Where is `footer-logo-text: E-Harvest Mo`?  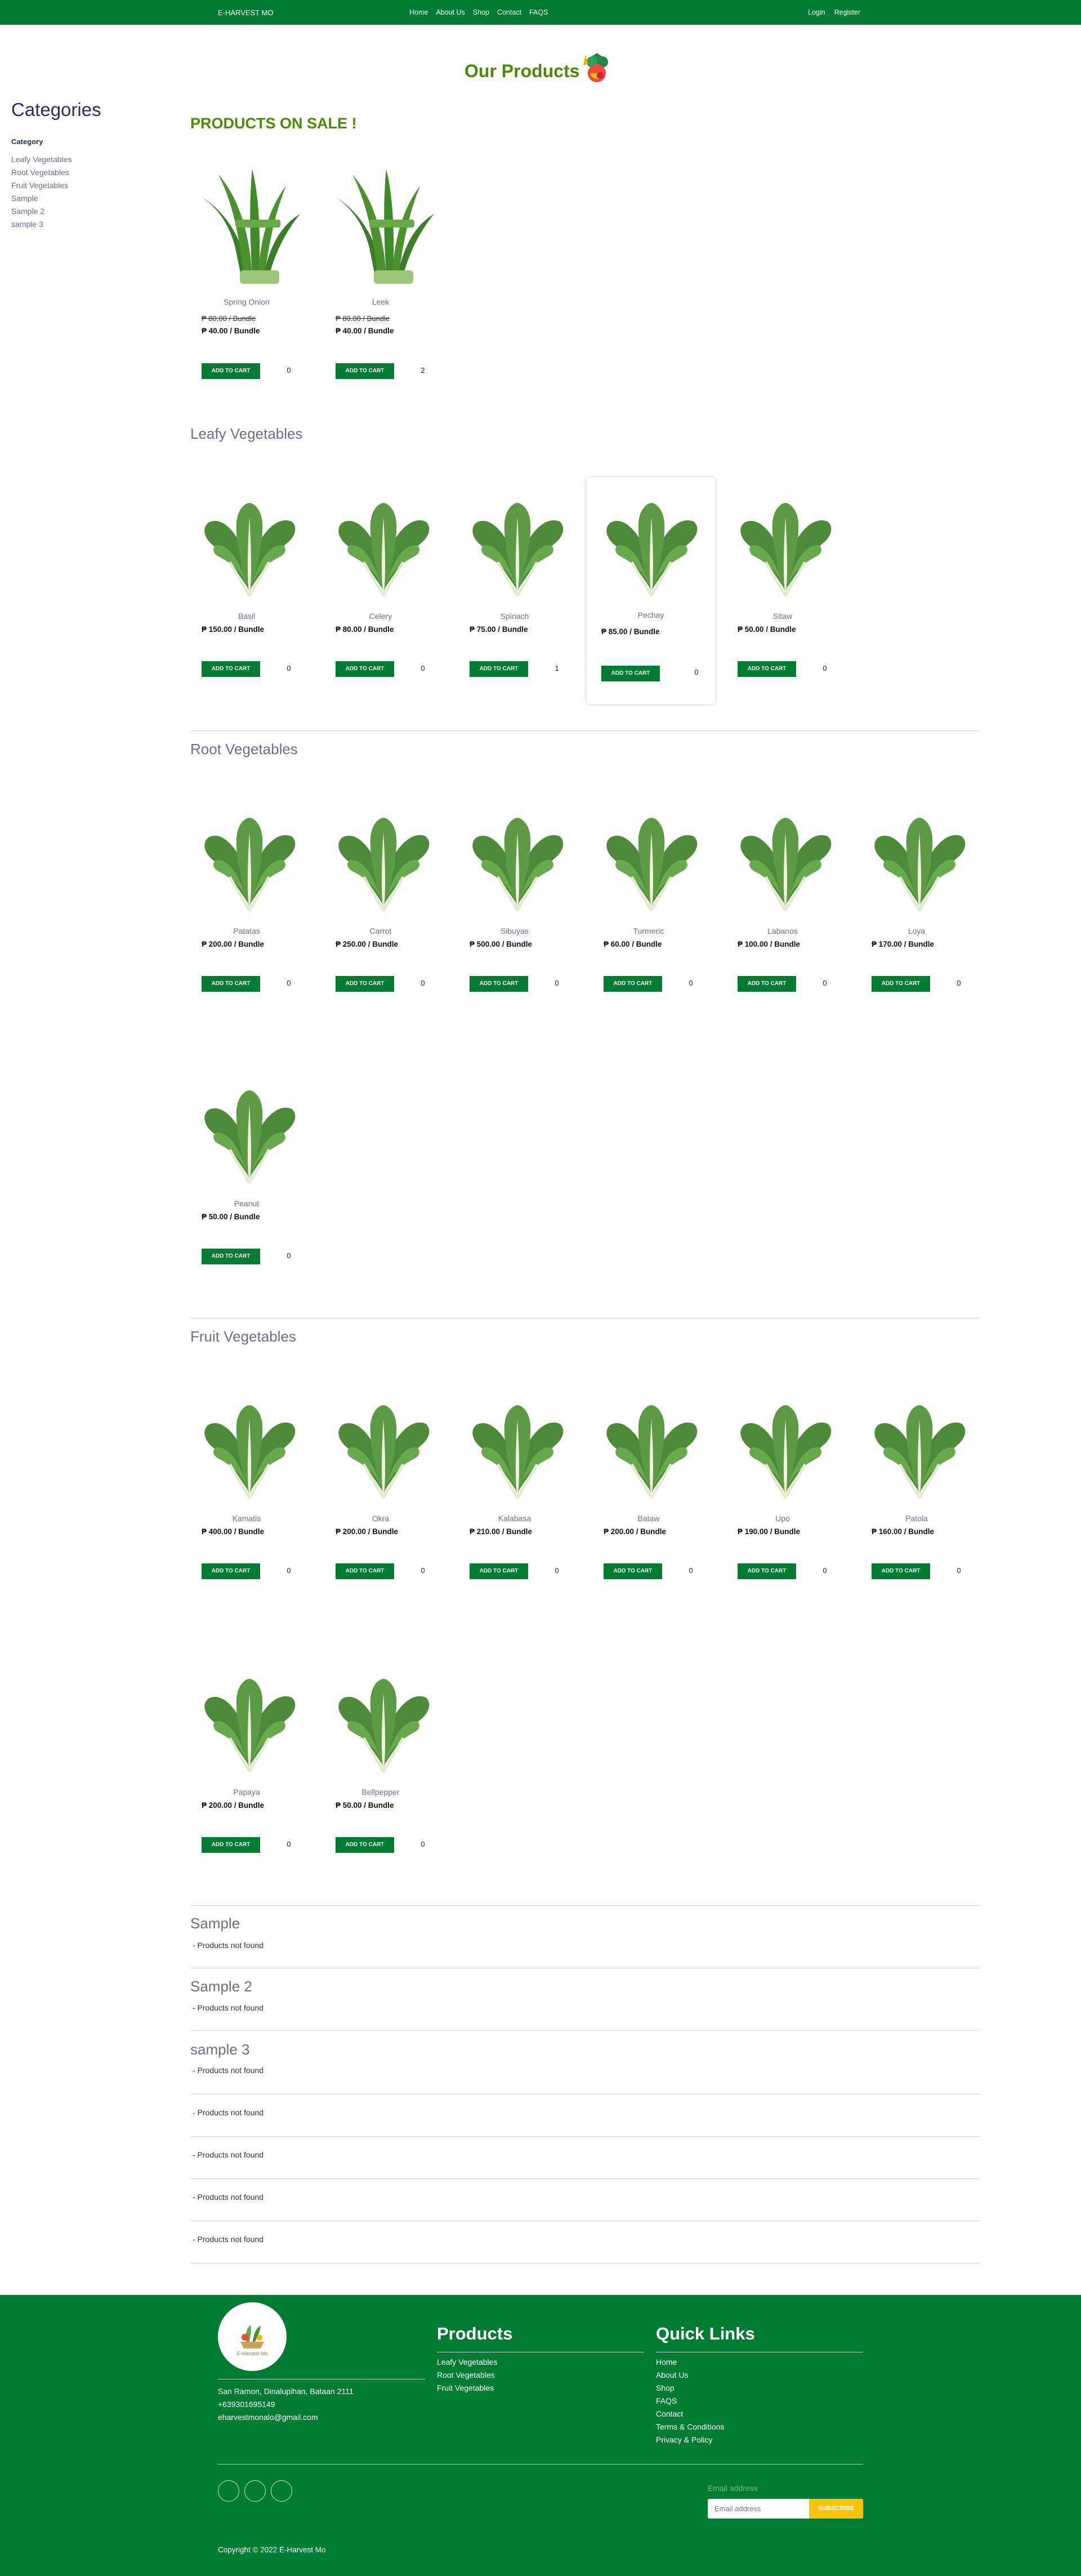 footer-logo-text: E-Harvest Mo is located at coordinates (252, 2353).